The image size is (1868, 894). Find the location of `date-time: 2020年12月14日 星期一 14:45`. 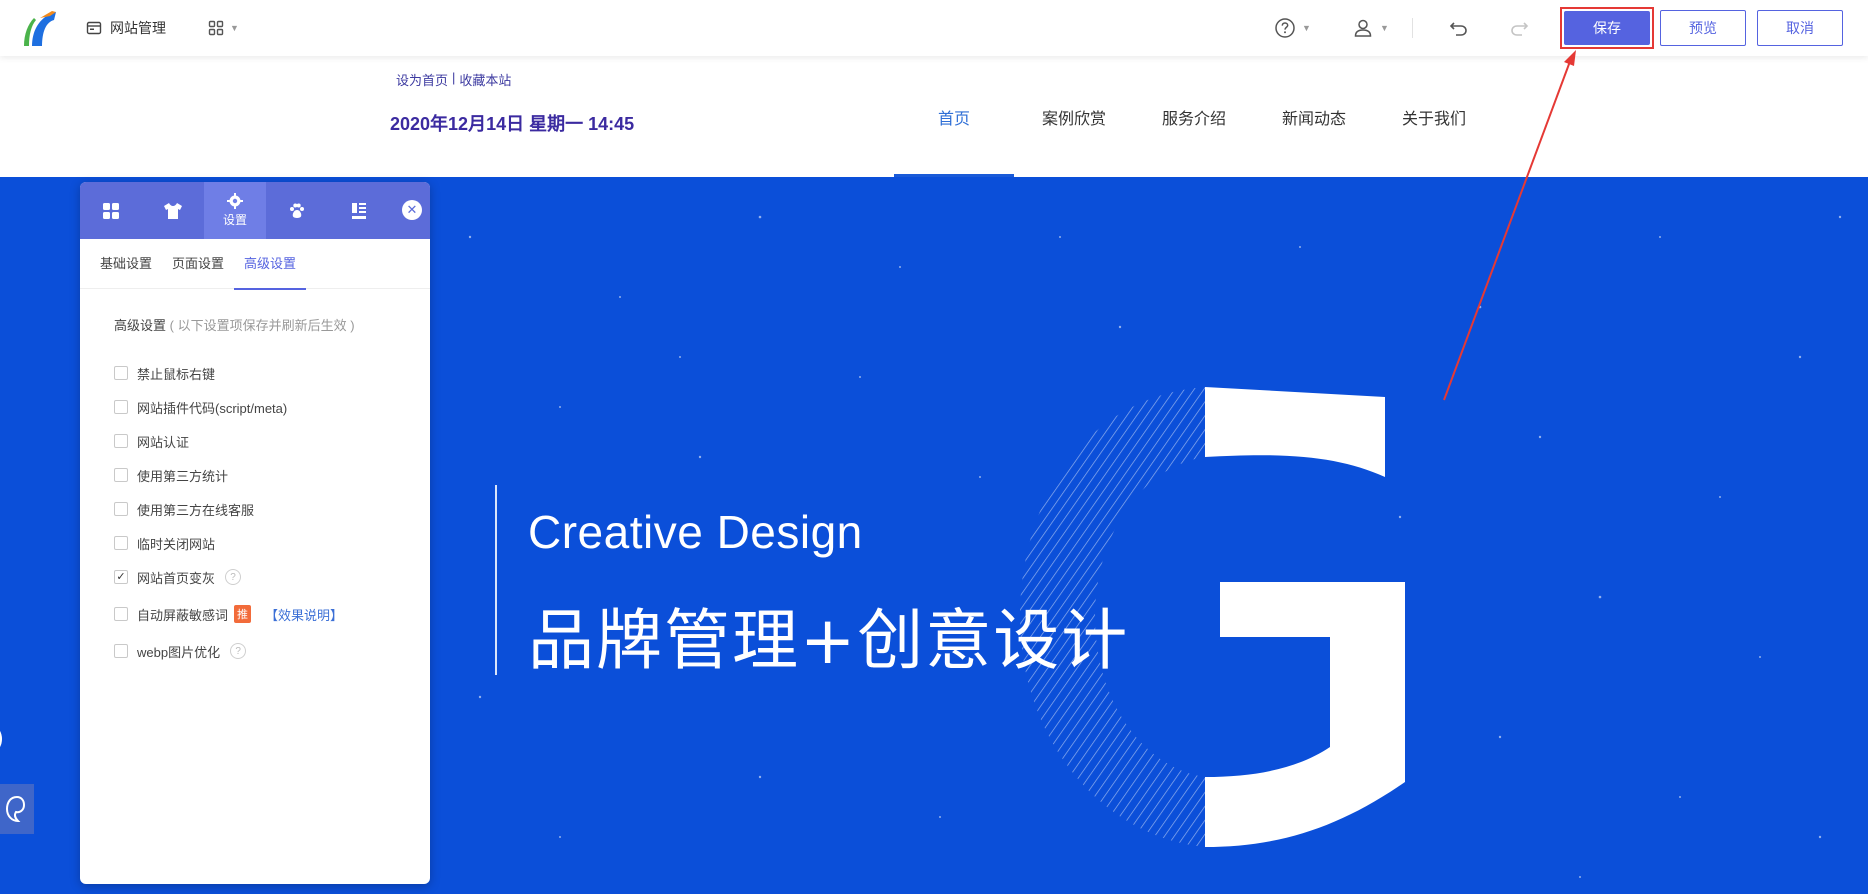

date-time: 2020年12月14日 星期一 14:45 is located at coordinates (512, 124).